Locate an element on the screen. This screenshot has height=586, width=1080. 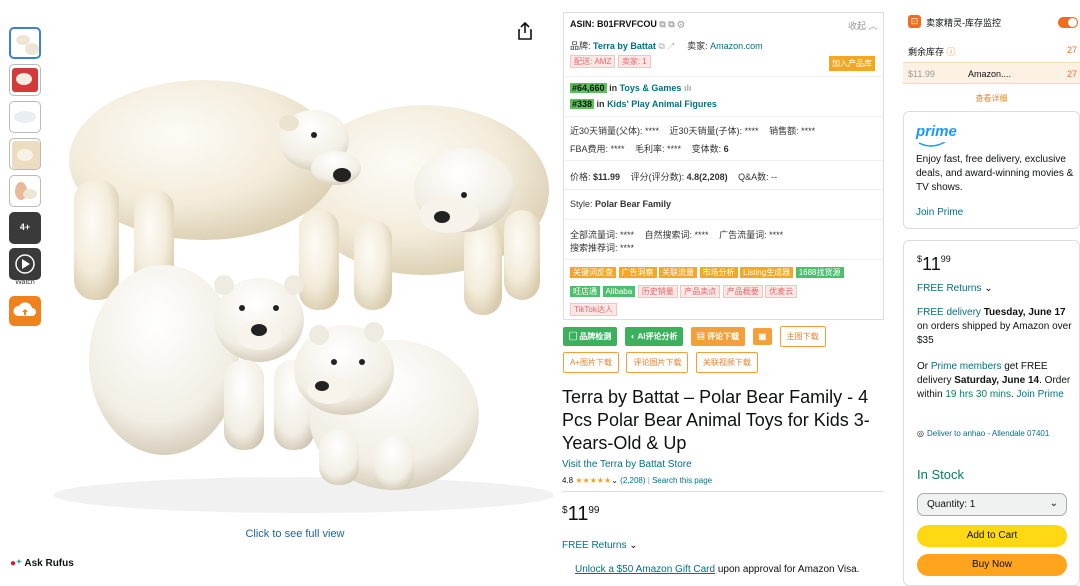
tag-keyword-reverse: 关键词反查 is located at coordinates (593, 272).